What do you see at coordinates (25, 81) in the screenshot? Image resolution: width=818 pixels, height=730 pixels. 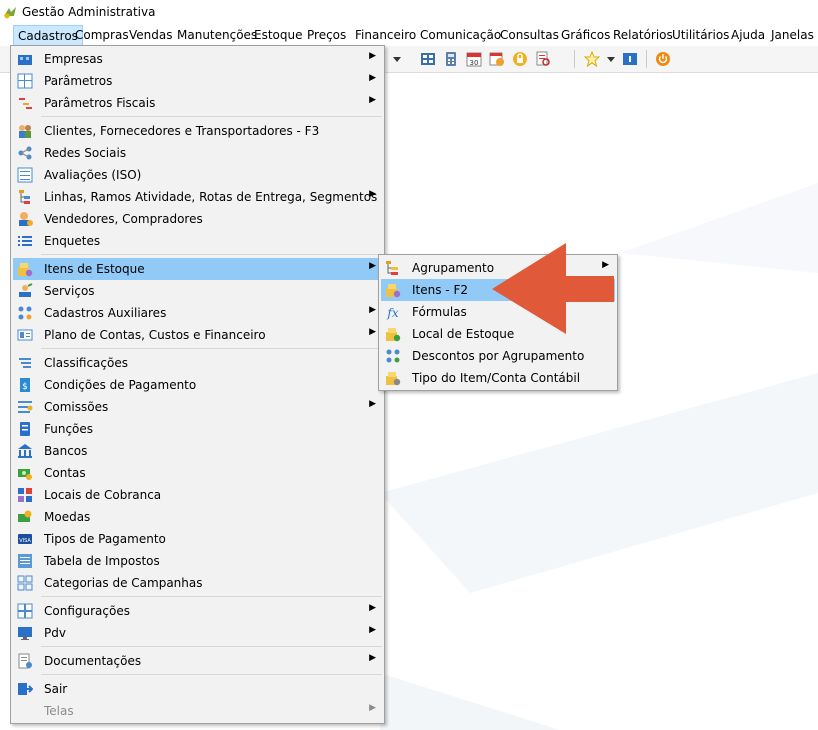 I see `parameters-icon` at bounding box center [25, 81].